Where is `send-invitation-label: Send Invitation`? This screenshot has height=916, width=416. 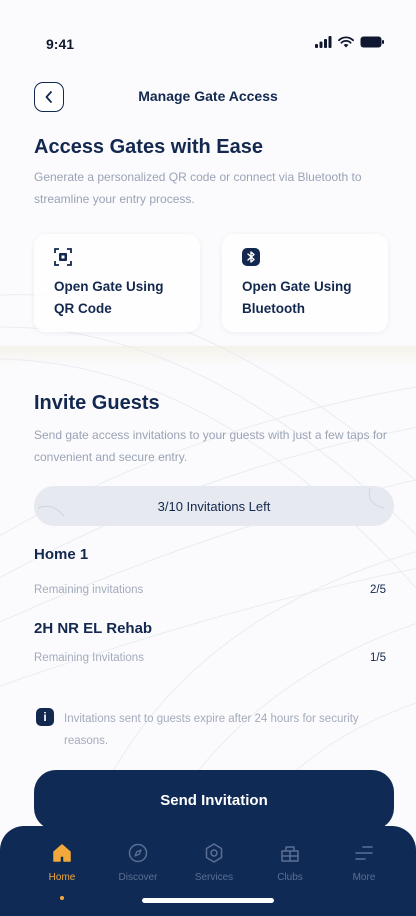 send-invitation-label: Send Invitation is located at coordinates (214, 800).